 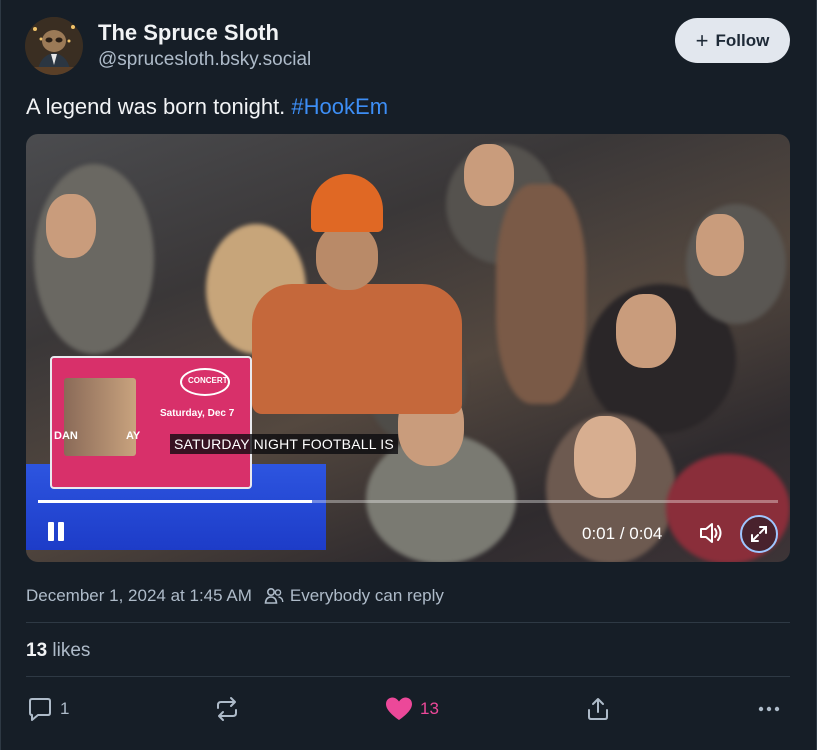 What do you see at coordinates (66, 436) in the screenshot?
I see `ad-name-left: DAN` at bounding box center [66, 436].